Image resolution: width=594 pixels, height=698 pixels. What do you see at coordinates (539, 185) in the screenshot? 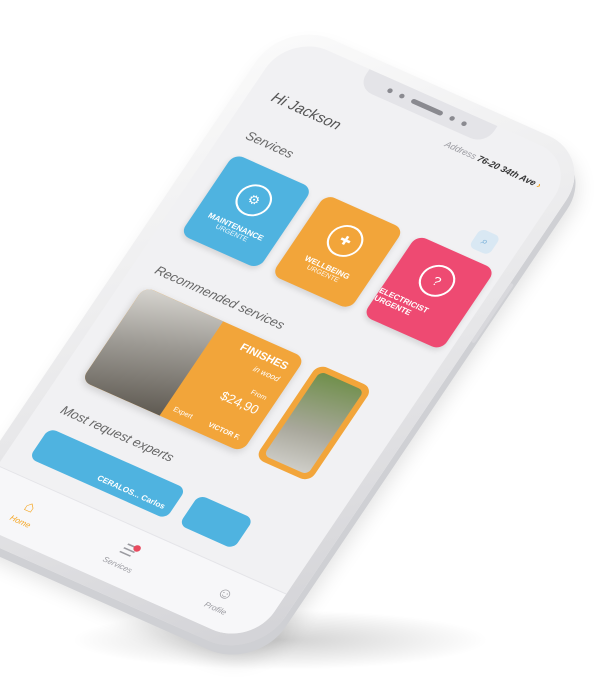
I see `chevron-right-icon: ›` at bounding box center [539, 185].